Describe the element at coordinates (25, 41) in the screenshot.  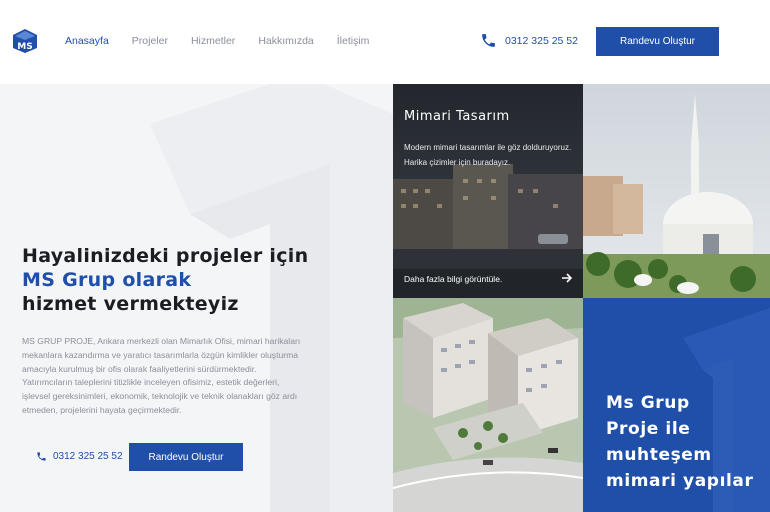
I see `ms-logo-icon: MS` at that location.